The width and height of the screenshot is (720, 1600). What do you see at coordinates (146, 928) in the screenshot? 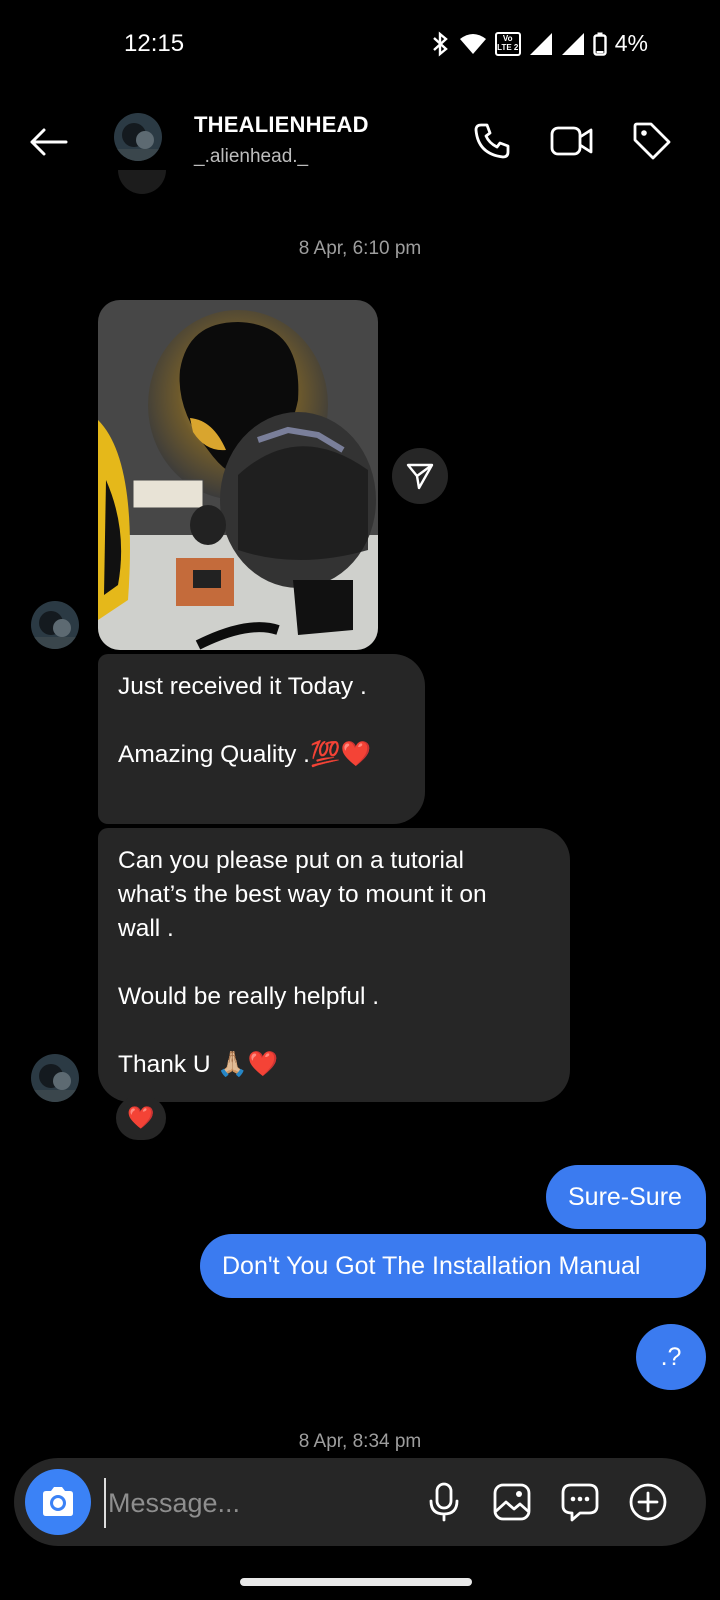
I see `message-text: wall .` at bounding box center [146, 928].